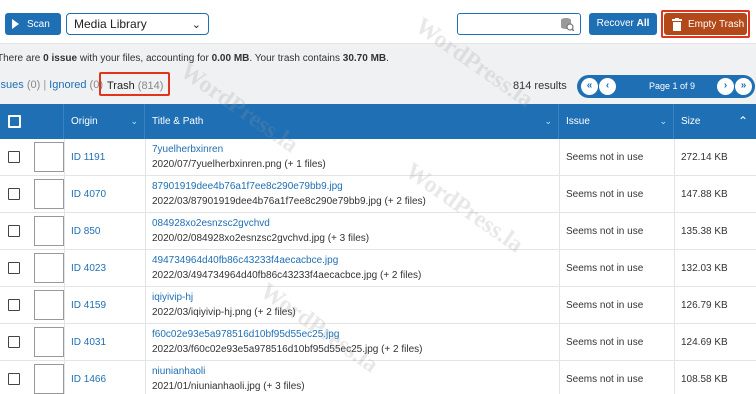 Image resolution: width=756 pixels, height=394 pixels. What do you see at coordinates (84, 121) in the screenshot?
I see `header-origin-label: Origin` at bounding box center [84, 121].